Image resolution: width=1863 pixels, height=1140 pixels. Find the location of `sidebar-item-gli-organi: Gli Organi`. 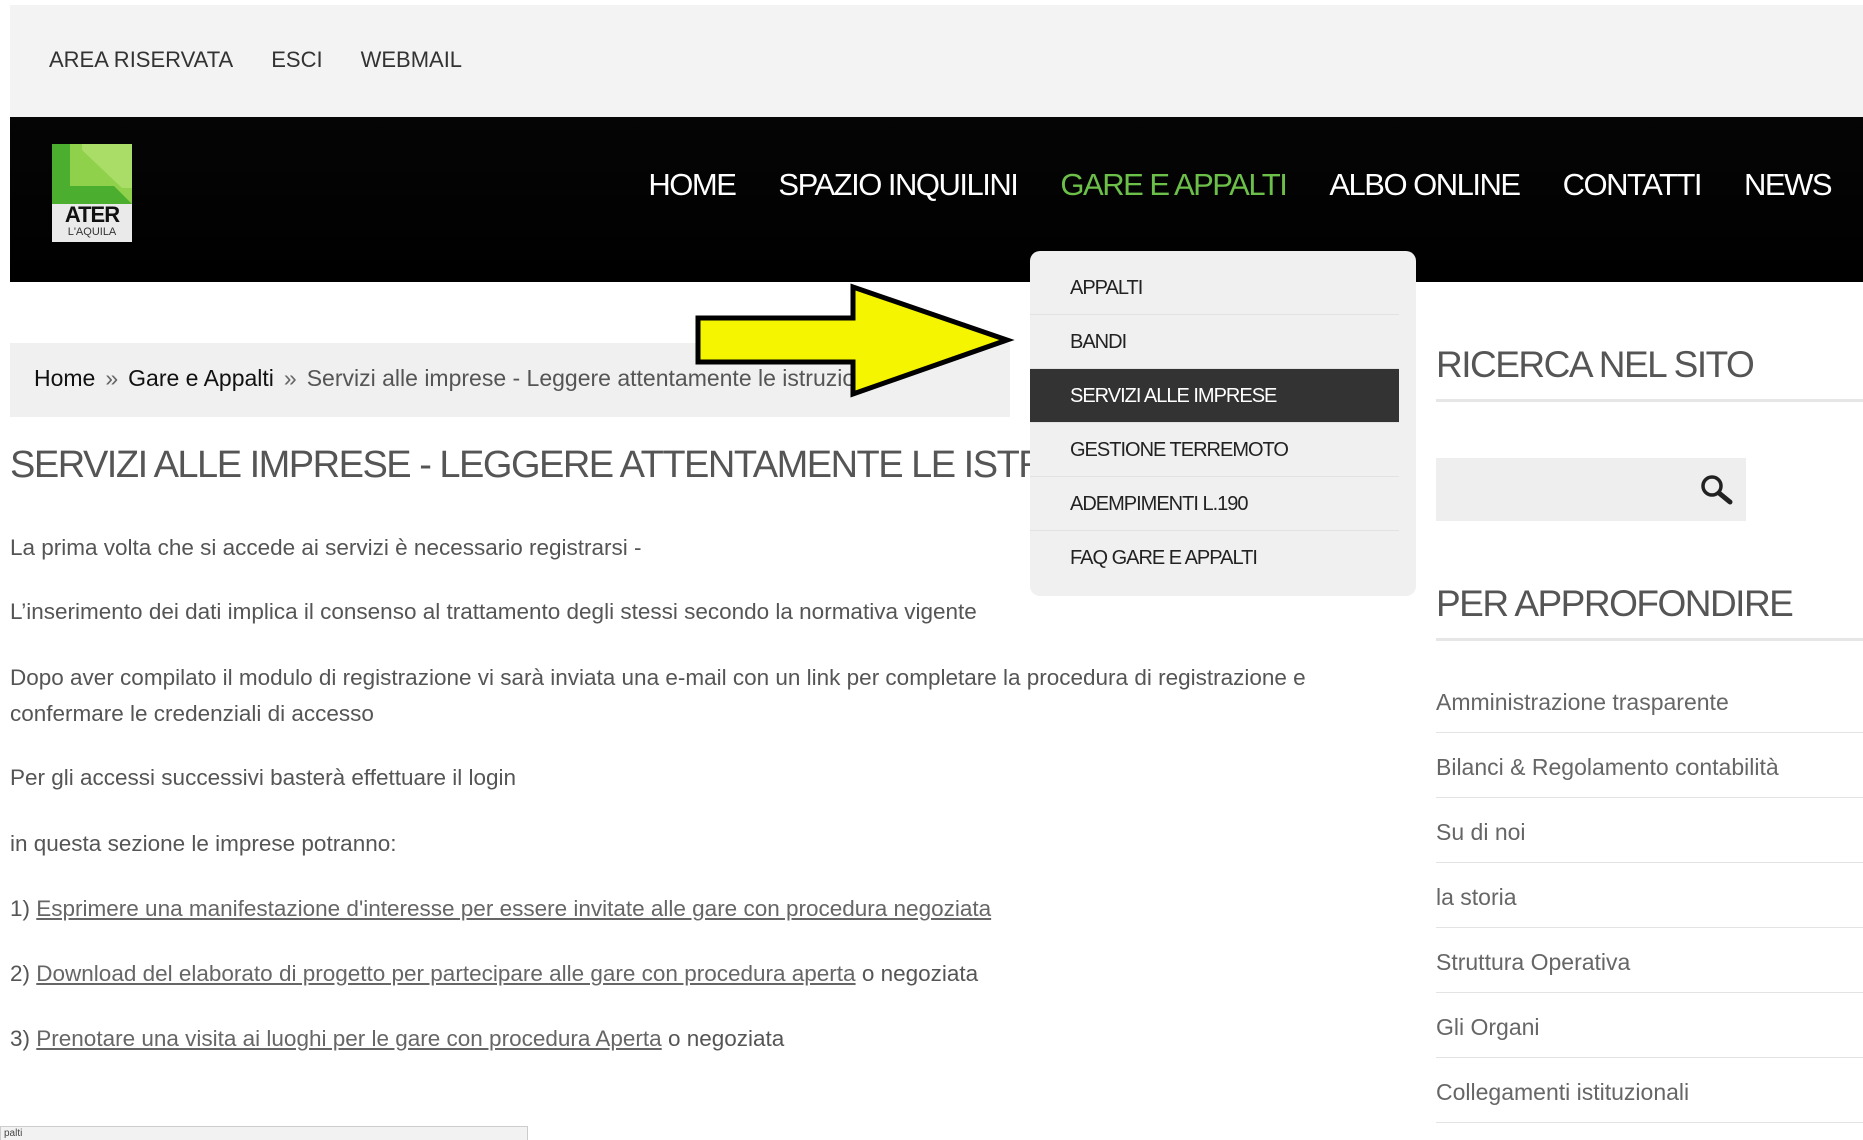

sidebar-item-gli-organi: Gli Organi is located at coordinates (1649, 1025).